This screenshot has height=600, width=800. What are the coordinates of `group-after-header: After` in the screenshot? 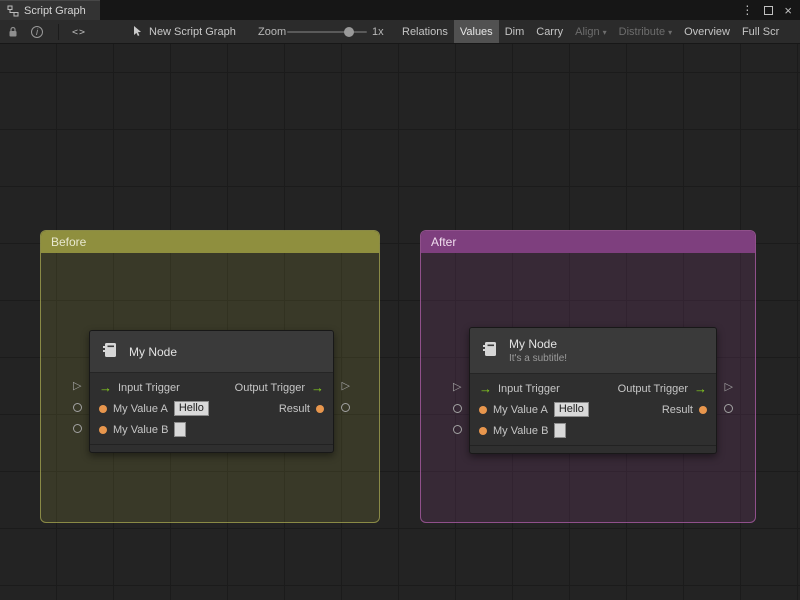 It's located at (588, 242).